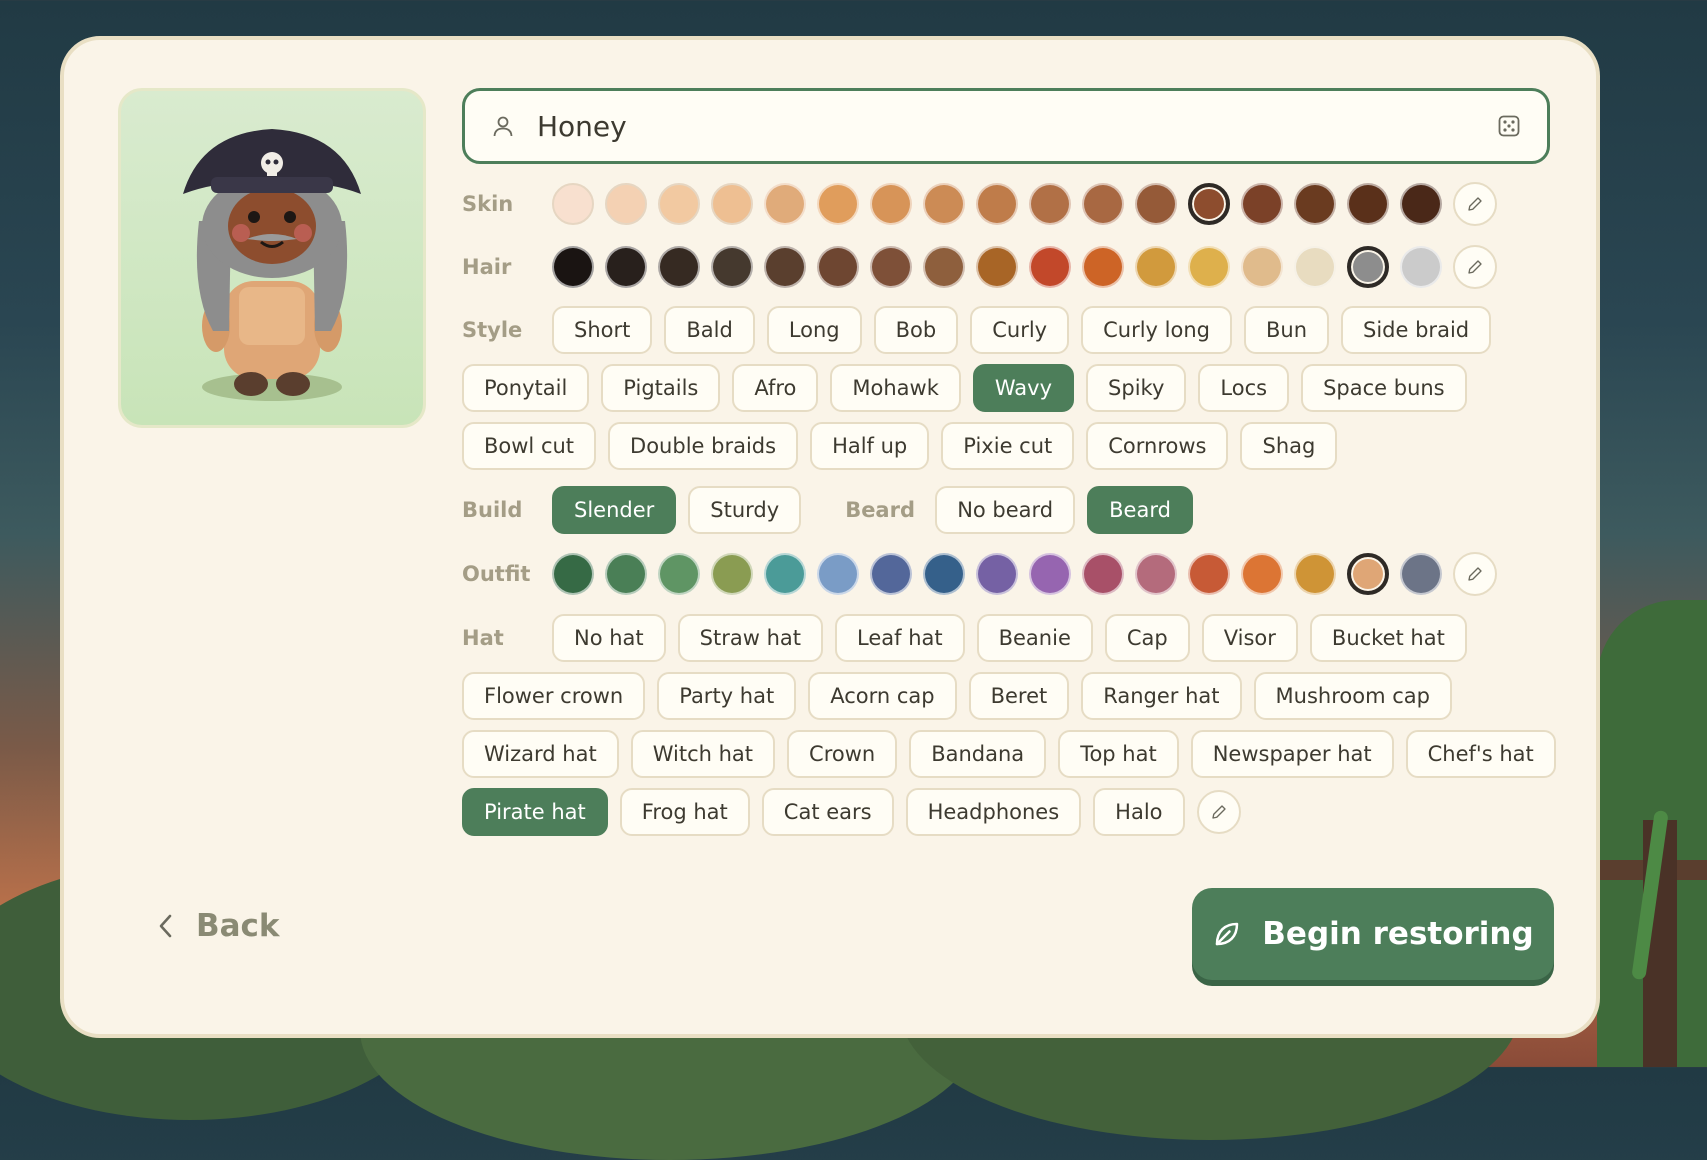  Describe the element at coordinates (1218, 812) in the screenshot. I see `hat-custom-button` at that location.